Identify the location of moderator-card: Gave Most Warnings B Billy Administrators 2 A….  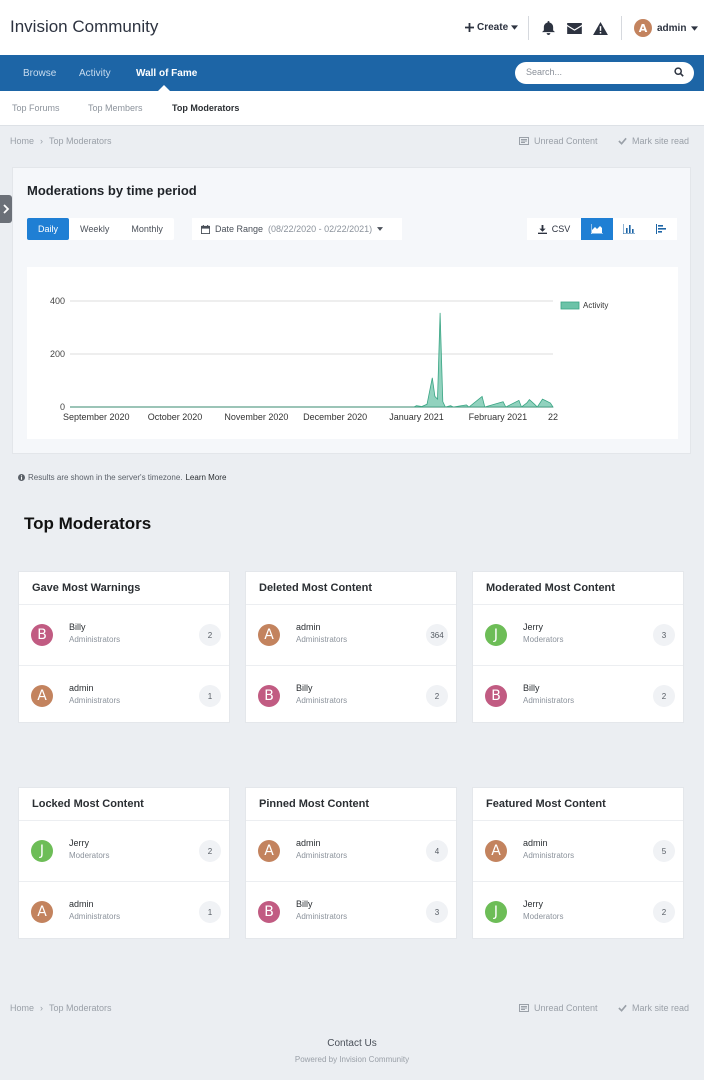
(124, 647).